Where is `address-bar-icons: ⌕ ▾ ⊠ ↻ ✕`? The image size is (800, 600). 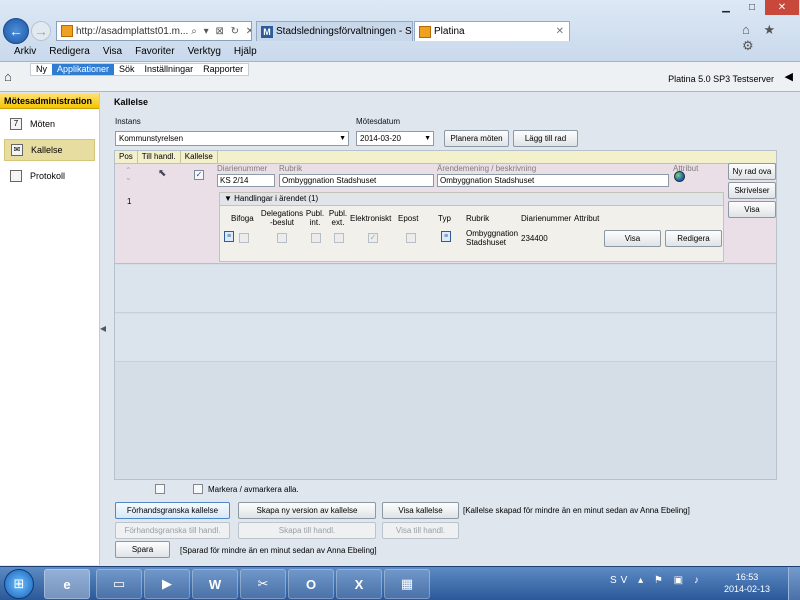
address-bar-icons: ⌕ ▾ ⊠ ↻ ✕ is located at coordinates (219, 31).